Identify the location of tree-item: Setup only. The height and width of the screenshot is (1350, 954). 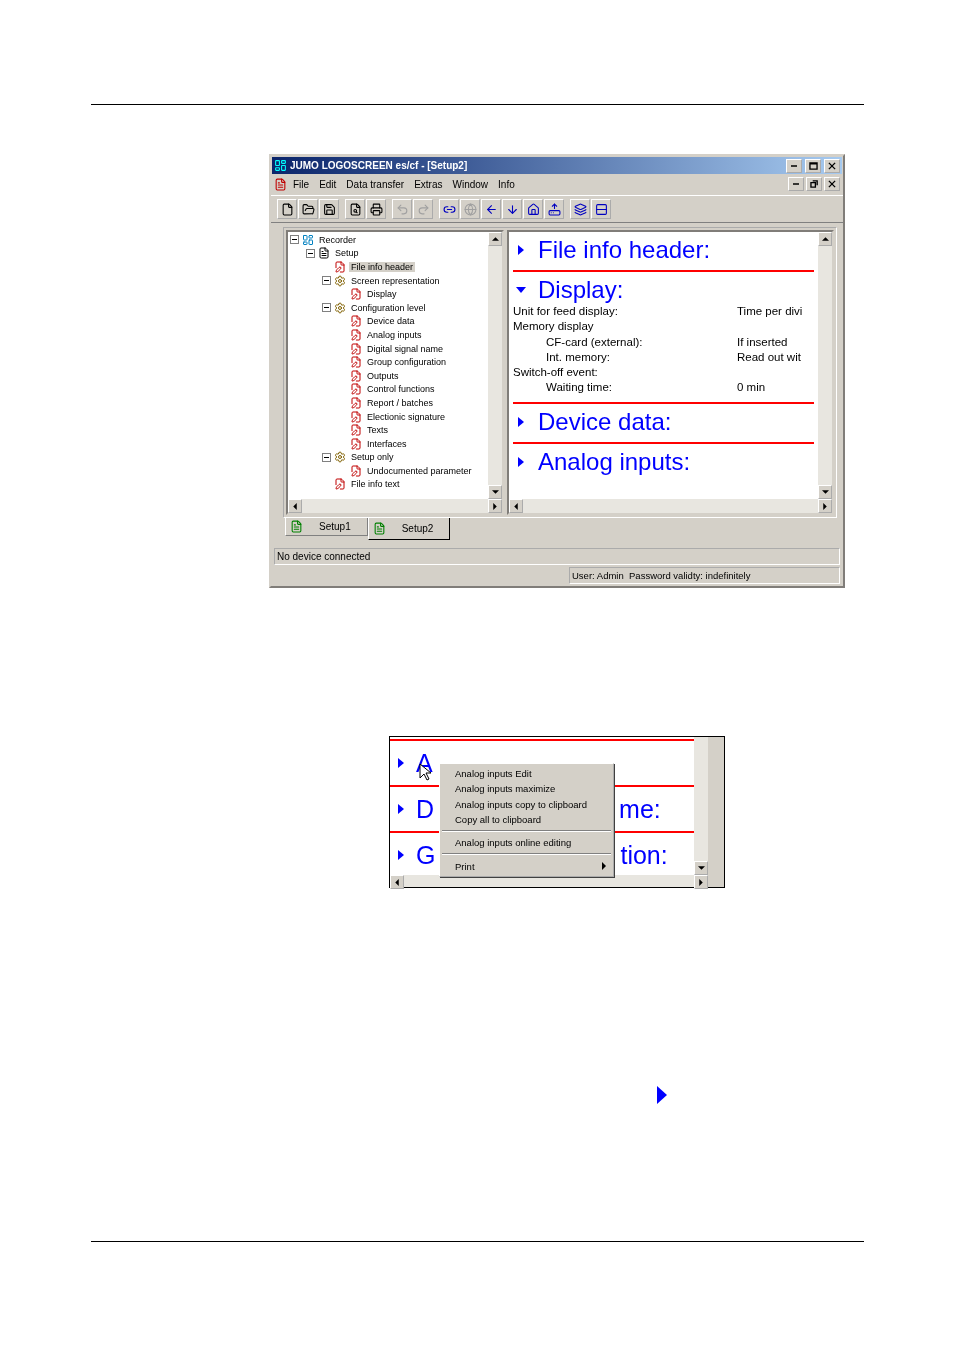
(372, 457).